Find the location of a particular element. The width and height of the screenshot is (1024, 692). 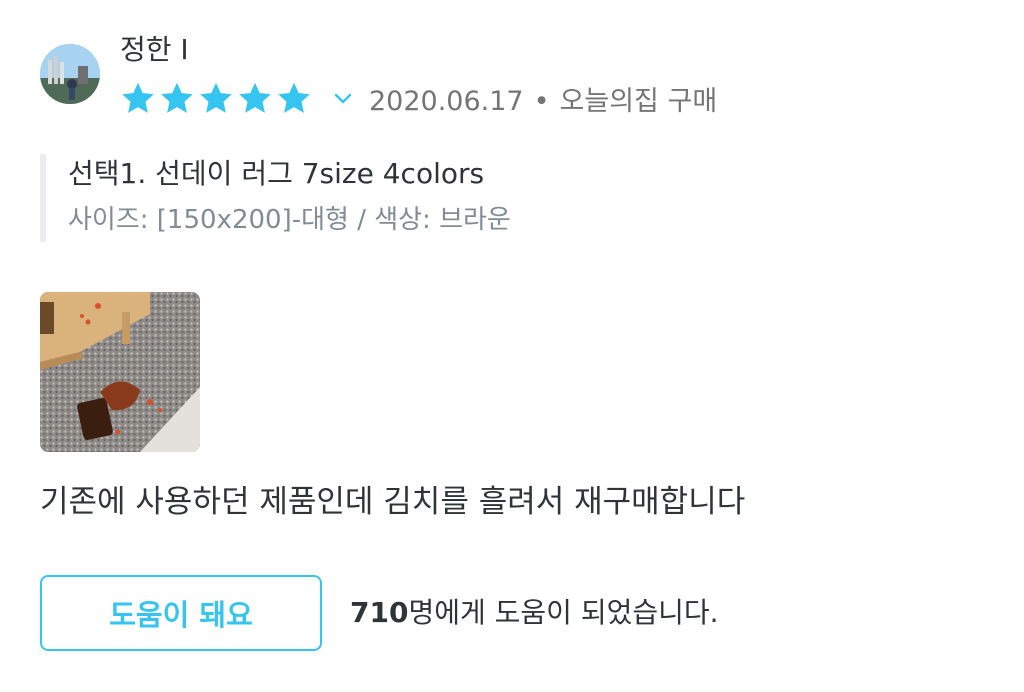

review-text: 기존에 사용하던 제품인데 김치를 흘려서 재구매합니다 is located at coordinates (393, 502).